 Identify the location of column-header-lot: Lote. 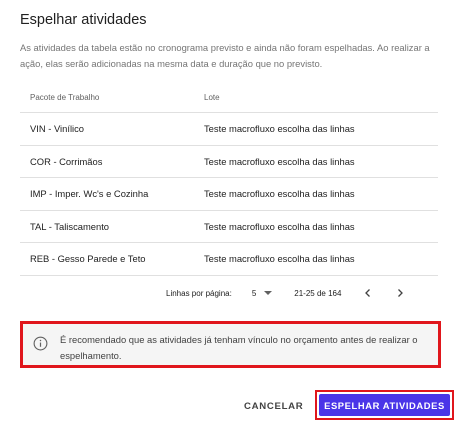
(212, 97).